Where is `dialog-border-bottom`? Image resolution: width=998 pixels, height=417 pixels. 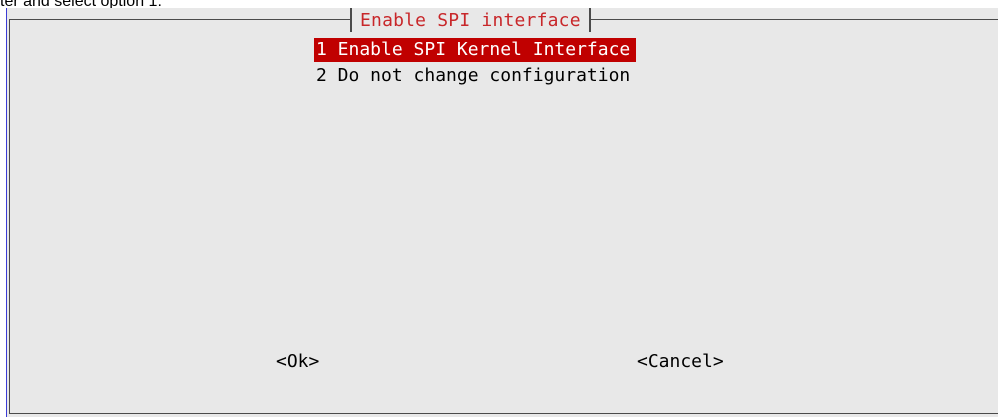
dialog-border-bottom is located at coordinates (503, 413).